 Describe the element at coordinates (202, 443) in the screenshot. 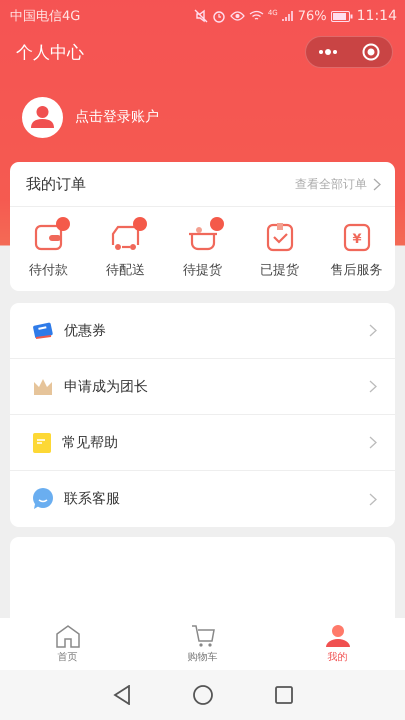

I see `menu-item: 常见帮助` at that location.